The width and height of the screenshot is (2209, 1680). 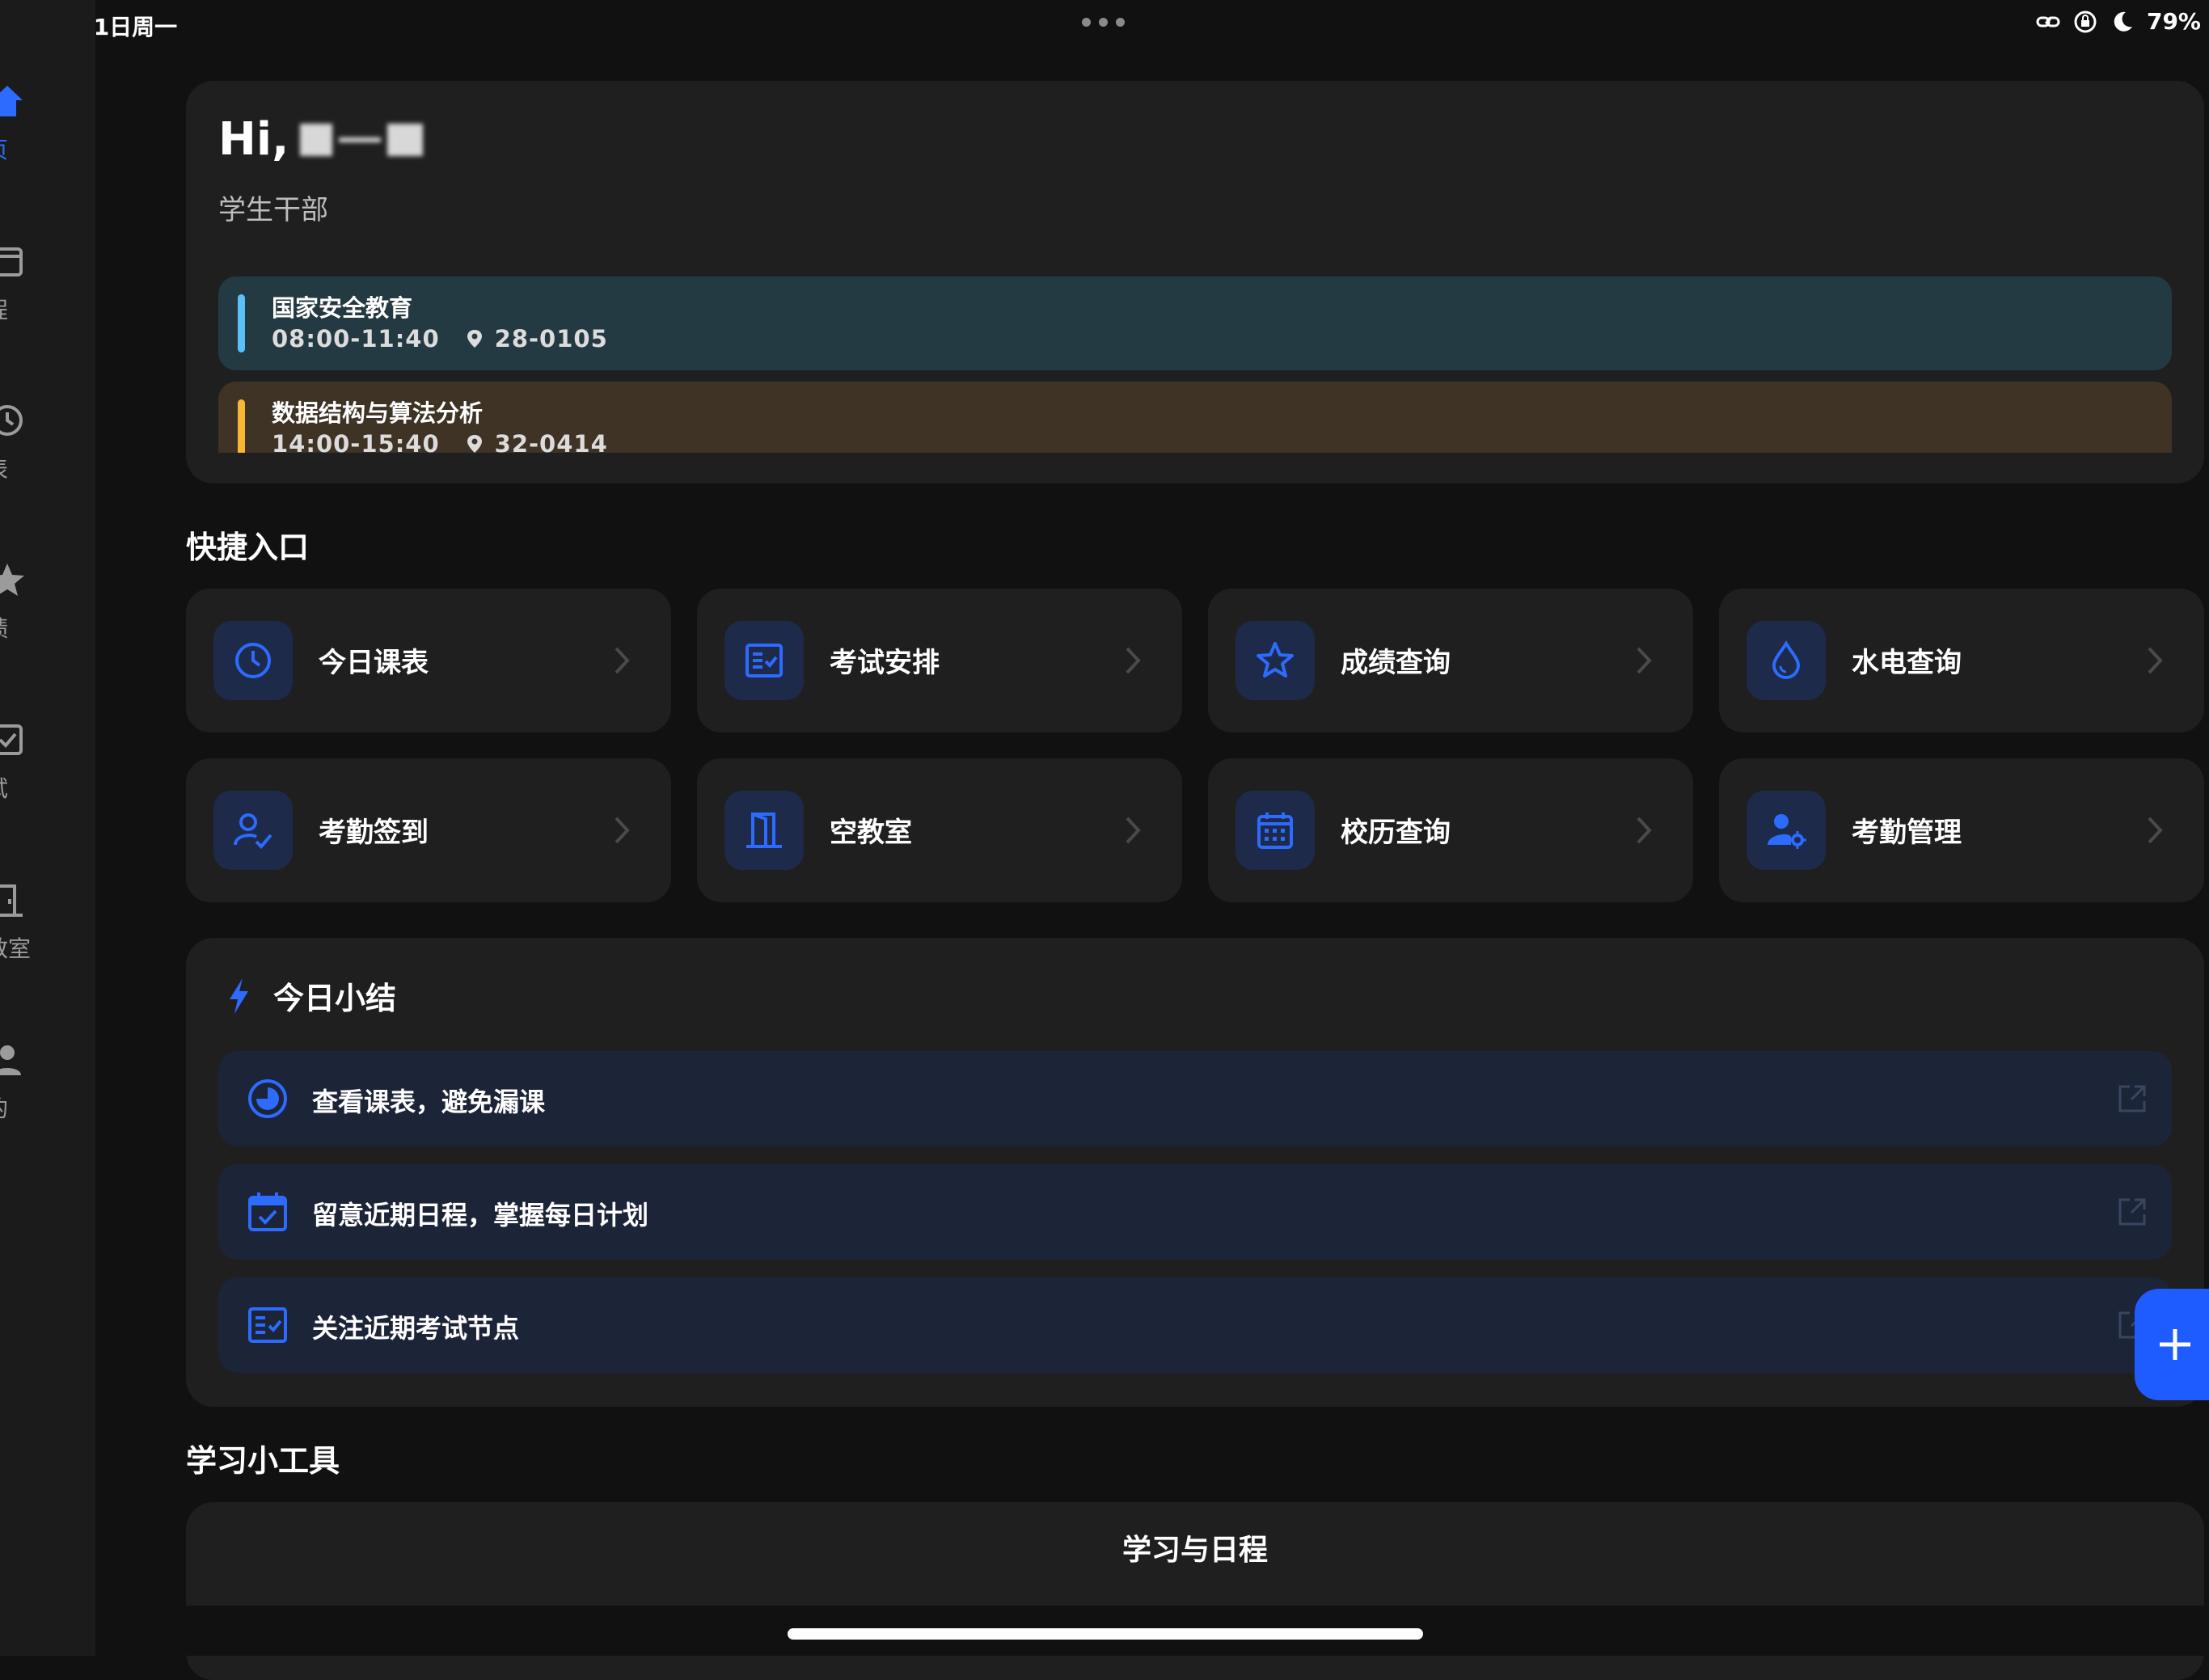 What do you see at coordinates (44, 610) in the screenshot?
I see `sidebar-item-grades: 绩` at bounding box center [44, 610].